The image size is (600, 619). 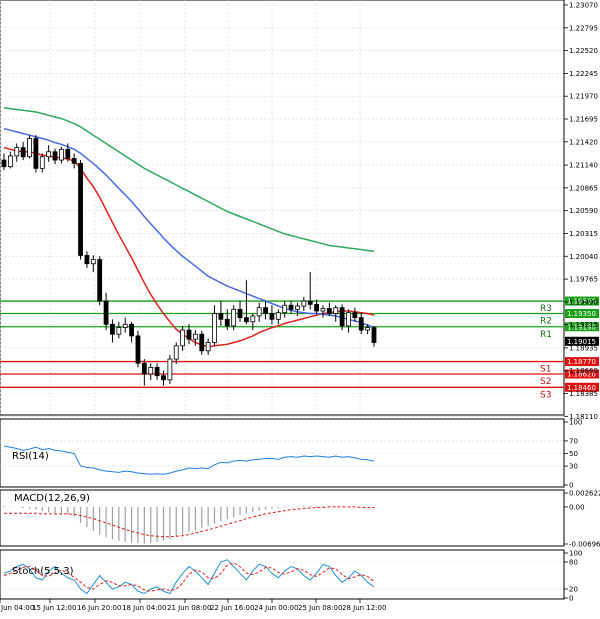 What do you see at coordinates (583, 142) in the screenshot?
I see `price-tick-label: 1.21420` at bounding box center [583, 142].